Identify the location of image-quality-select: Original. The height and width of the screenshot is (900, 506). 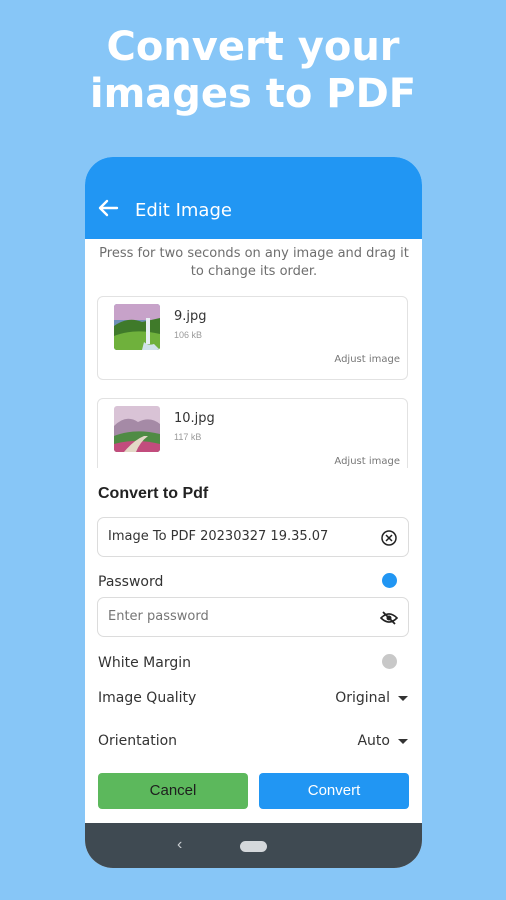
(371, 698).